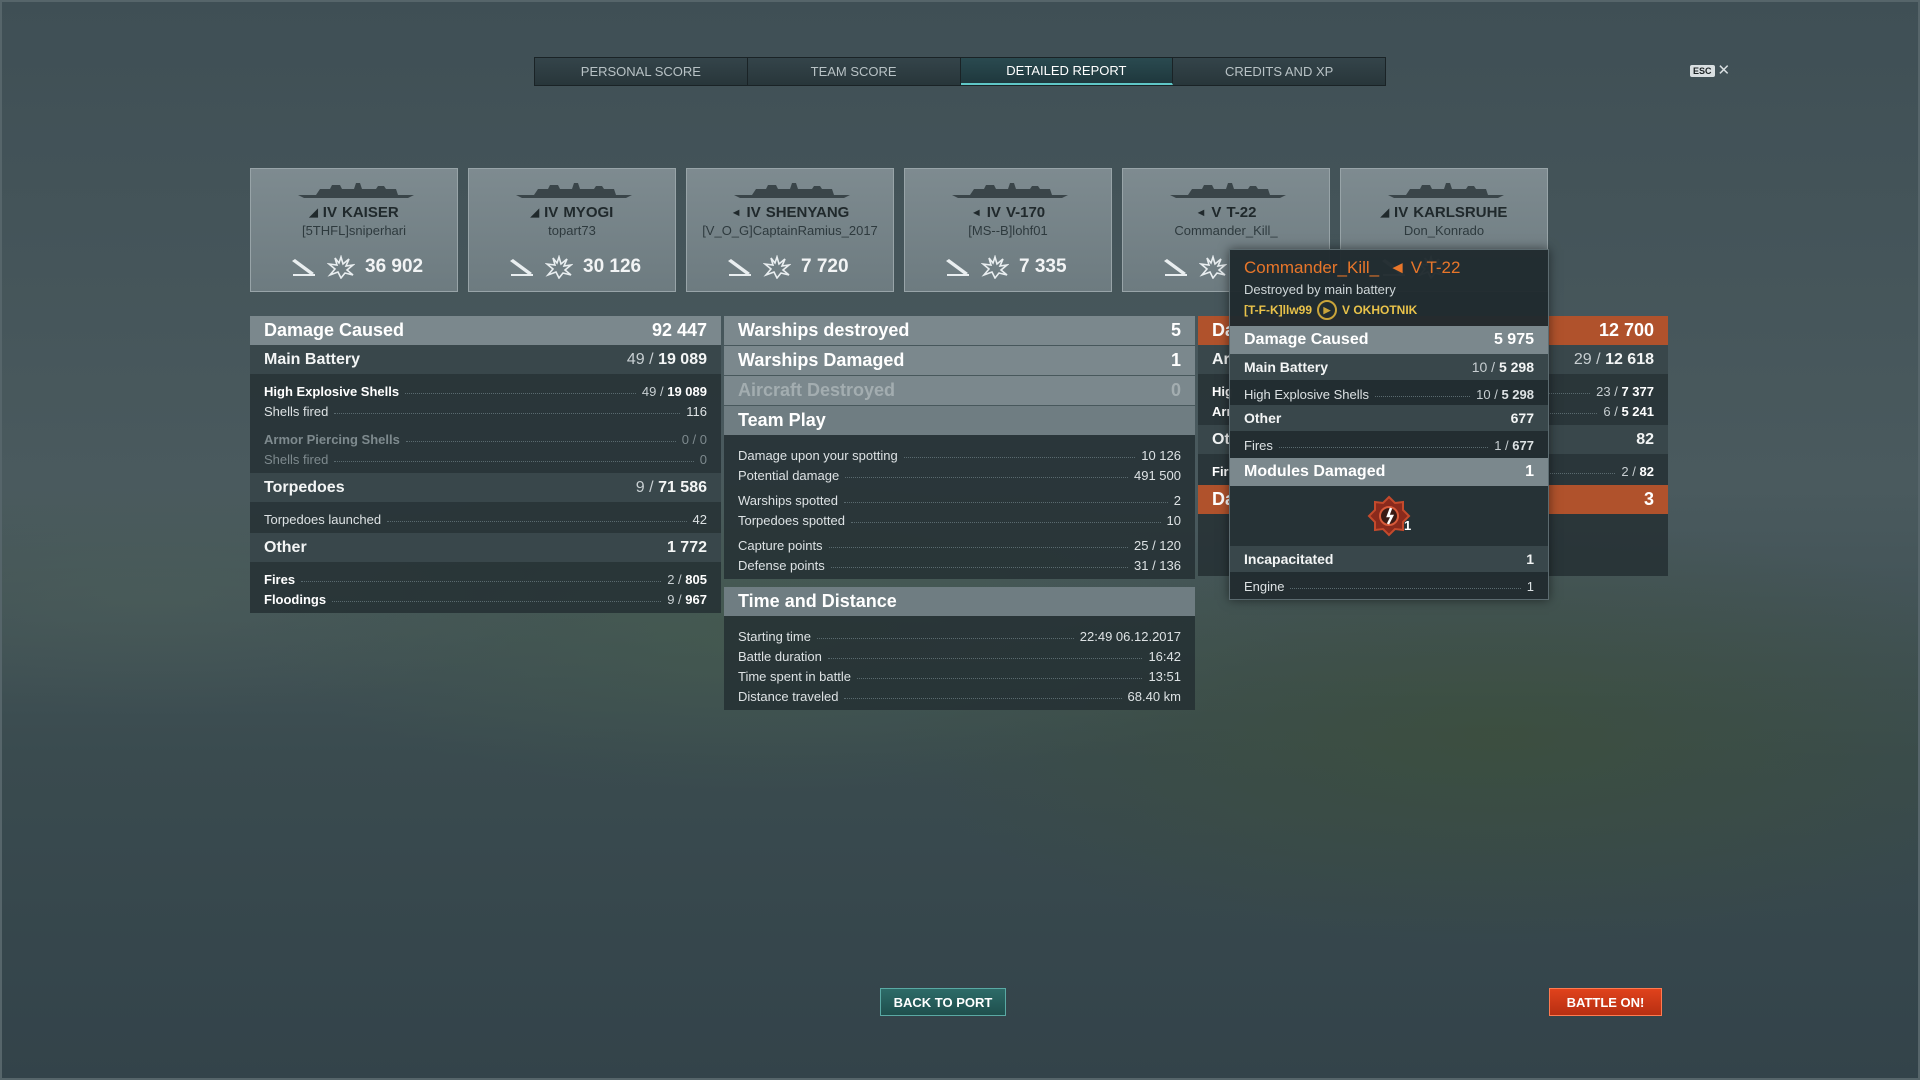 This screenshot has width=1920, height=1080. I want to click on ship-player-name: [MS--B]lohf01, so click(1008, 230).